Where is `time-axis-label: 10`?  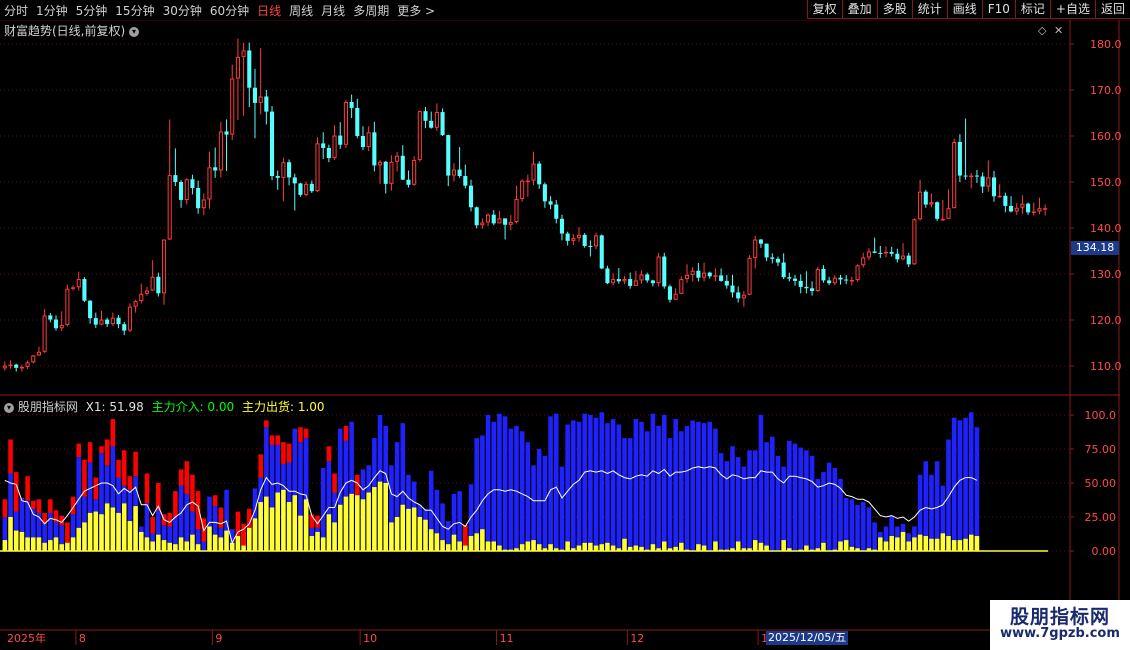
time-axis-label: 10 is located at coordinates (370, 638).